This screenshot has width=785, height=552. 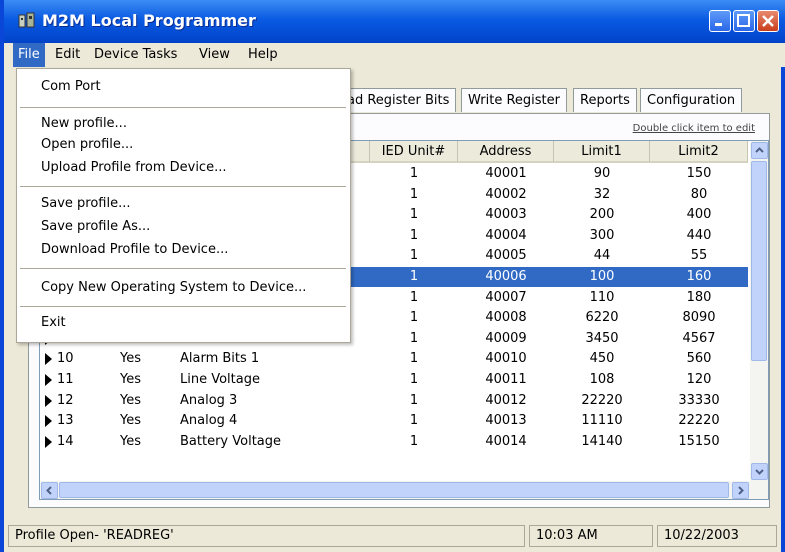 What do you see at coordinates (220, 379) in the screenshot?
I see `cell-name: Line Voltage` at bounding box center [220, 379].